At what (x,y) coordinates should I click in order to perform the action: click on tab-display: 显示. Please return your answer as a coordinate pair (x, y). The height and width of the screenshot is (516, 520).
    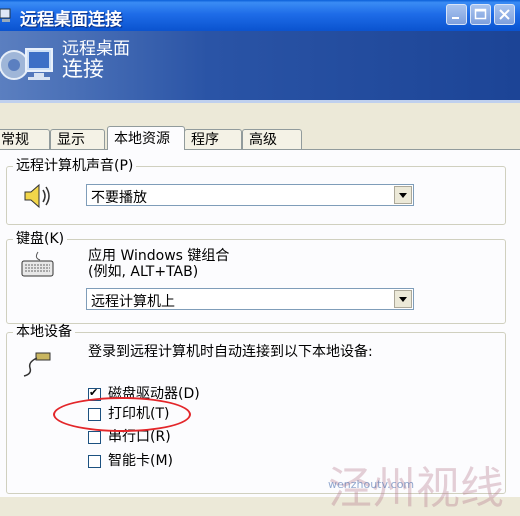
    Looking at the image, I should click on (77, 139).